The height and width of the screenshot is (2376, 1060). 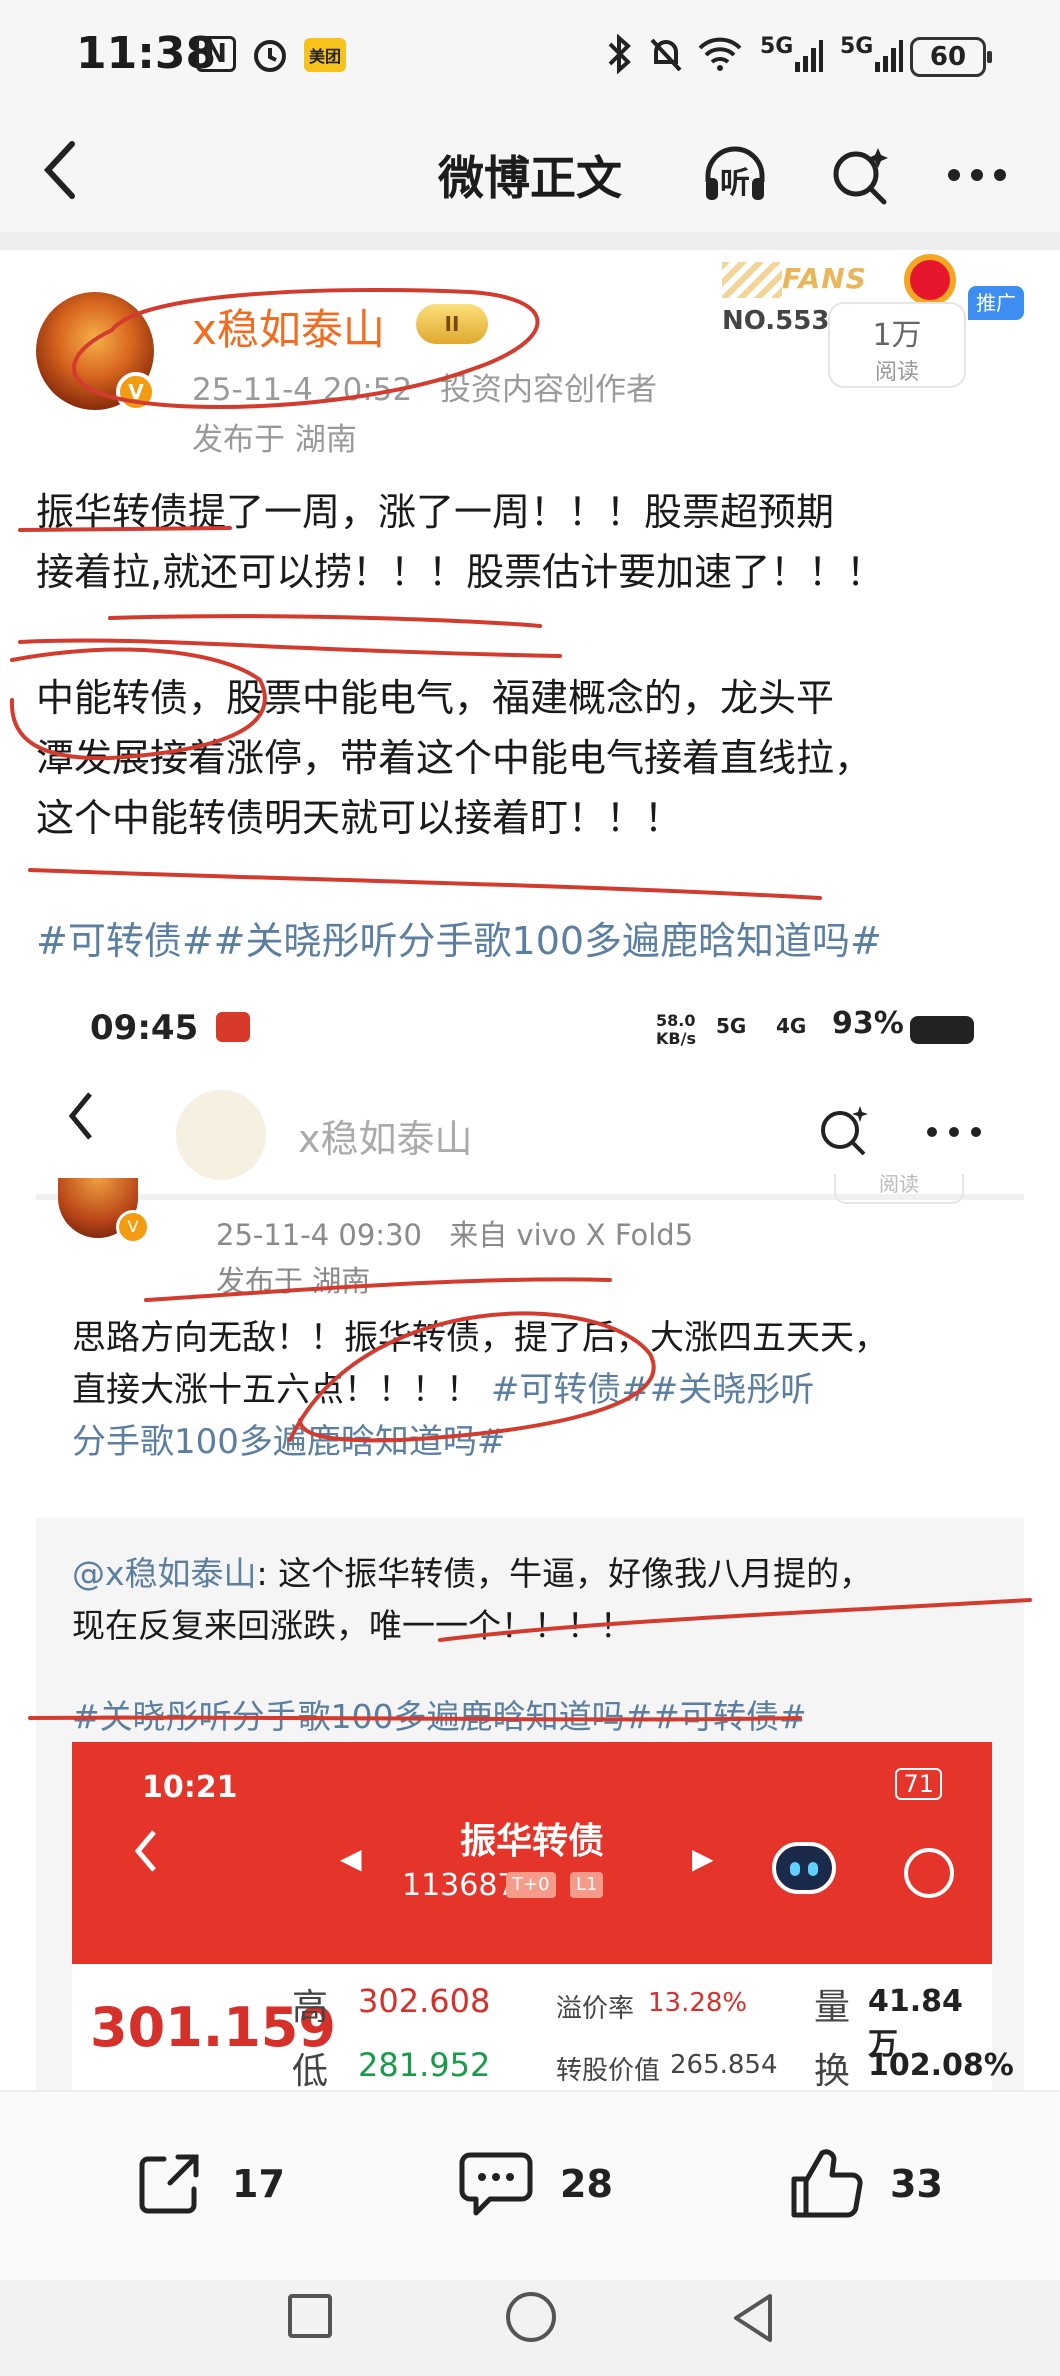 What do you see at coordinates (385, 1139) in the screenshot?
I see `image-author-name: x稳如泰山` at bounding box center [385, 1139].